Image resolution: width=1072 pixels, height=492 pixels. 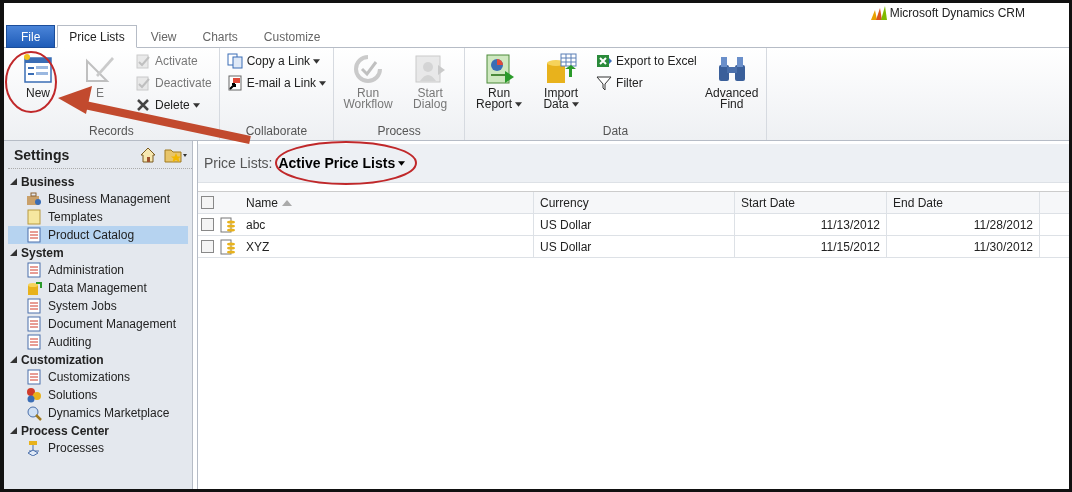 What do you see at coordinates (258, 246) in the screenshot?
I see `table-cell: XYZ` at bounding box center [258, 246].